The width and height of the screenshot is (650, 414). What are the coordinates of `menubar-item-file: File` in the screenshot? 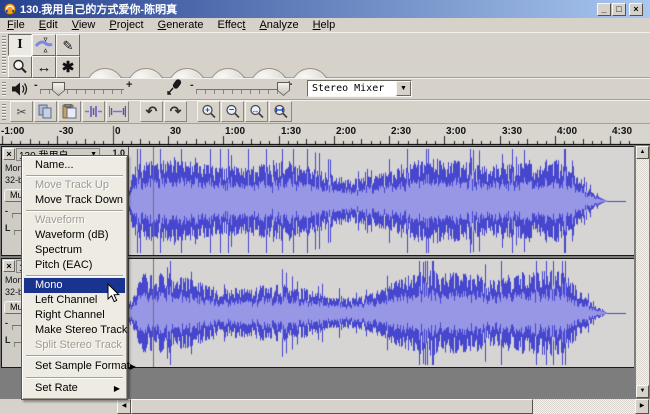 It's located at (16, 25).